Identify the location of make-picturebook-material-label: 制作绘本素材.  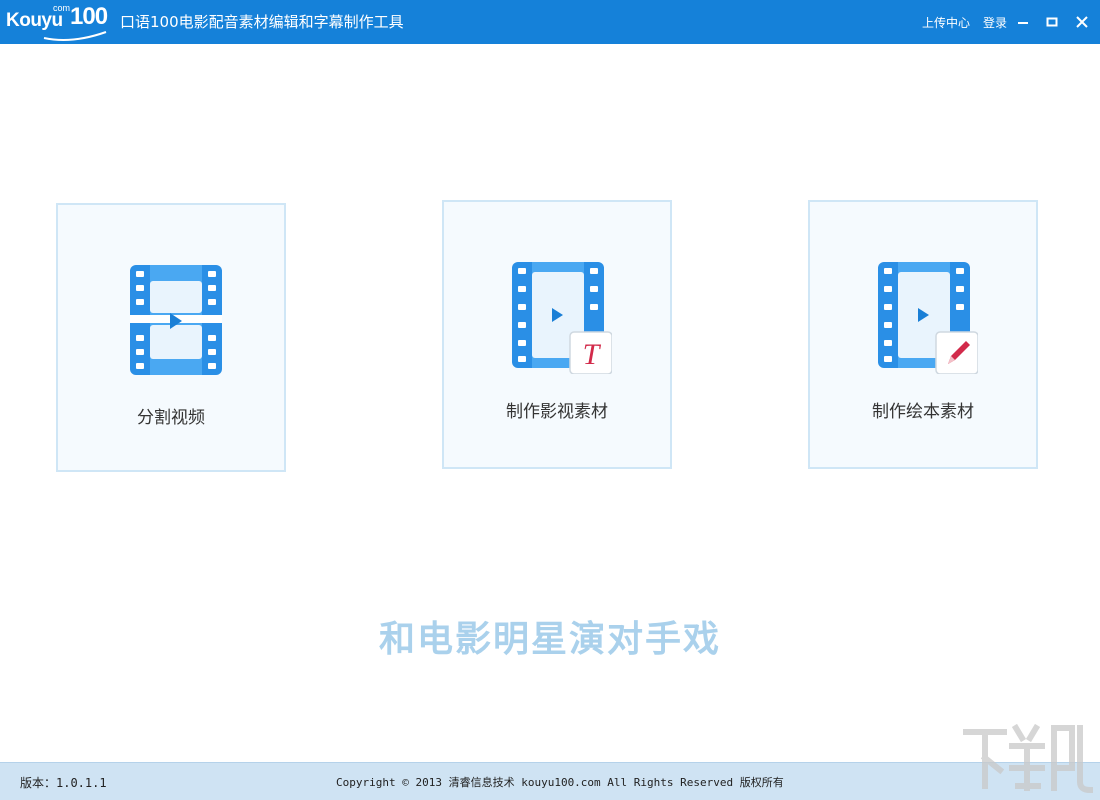
(923, 412).